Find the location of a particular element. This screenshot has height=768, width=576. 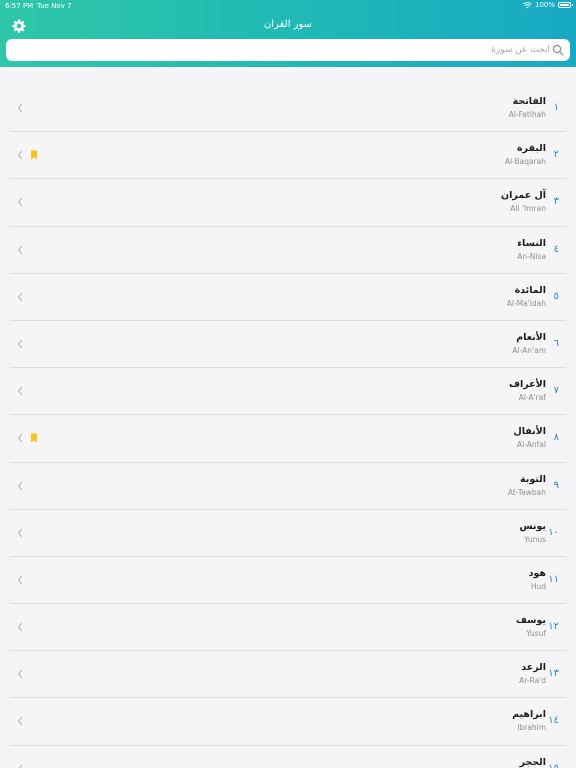

search-input is located at coordinates (281, 50).